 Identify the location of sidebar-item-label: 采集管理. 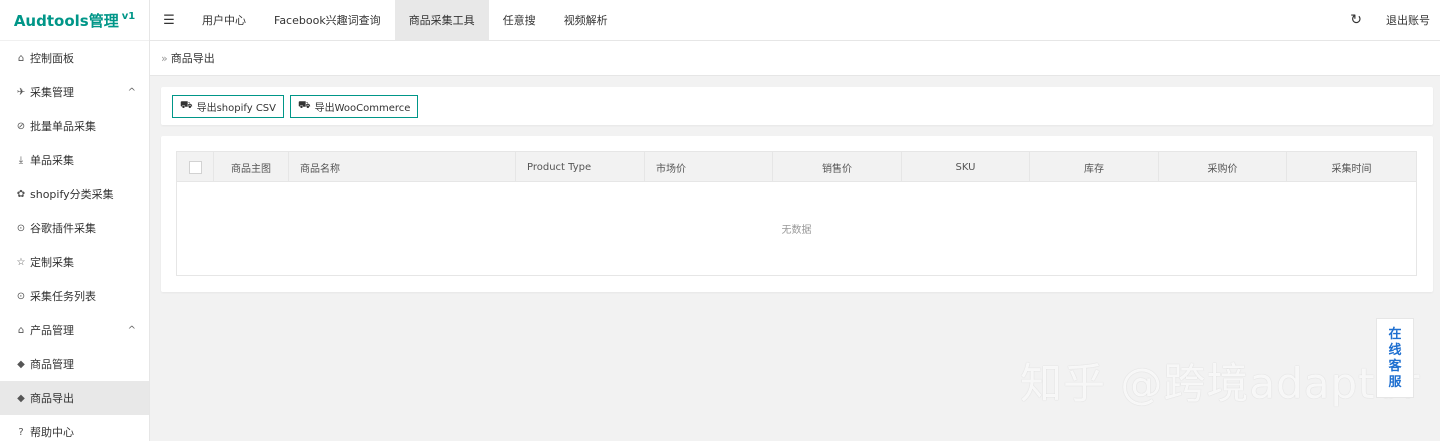
(52, 92).